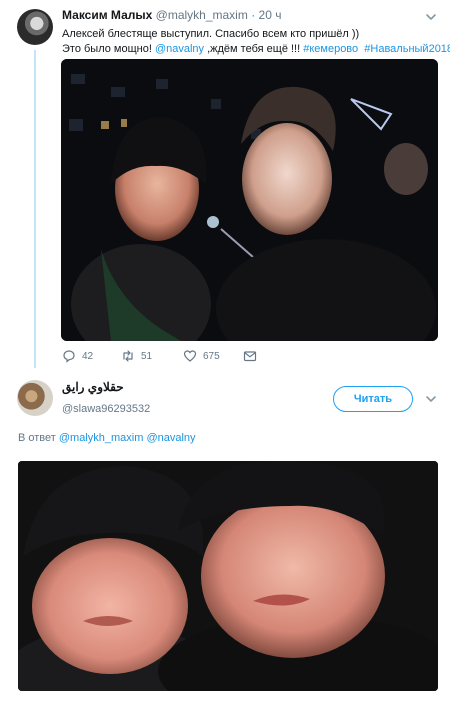  What do you see at coordinates (101, 438) in the screenshot?
I see `mention-link: @malykh_maxim` at bounding box center [101, 438].